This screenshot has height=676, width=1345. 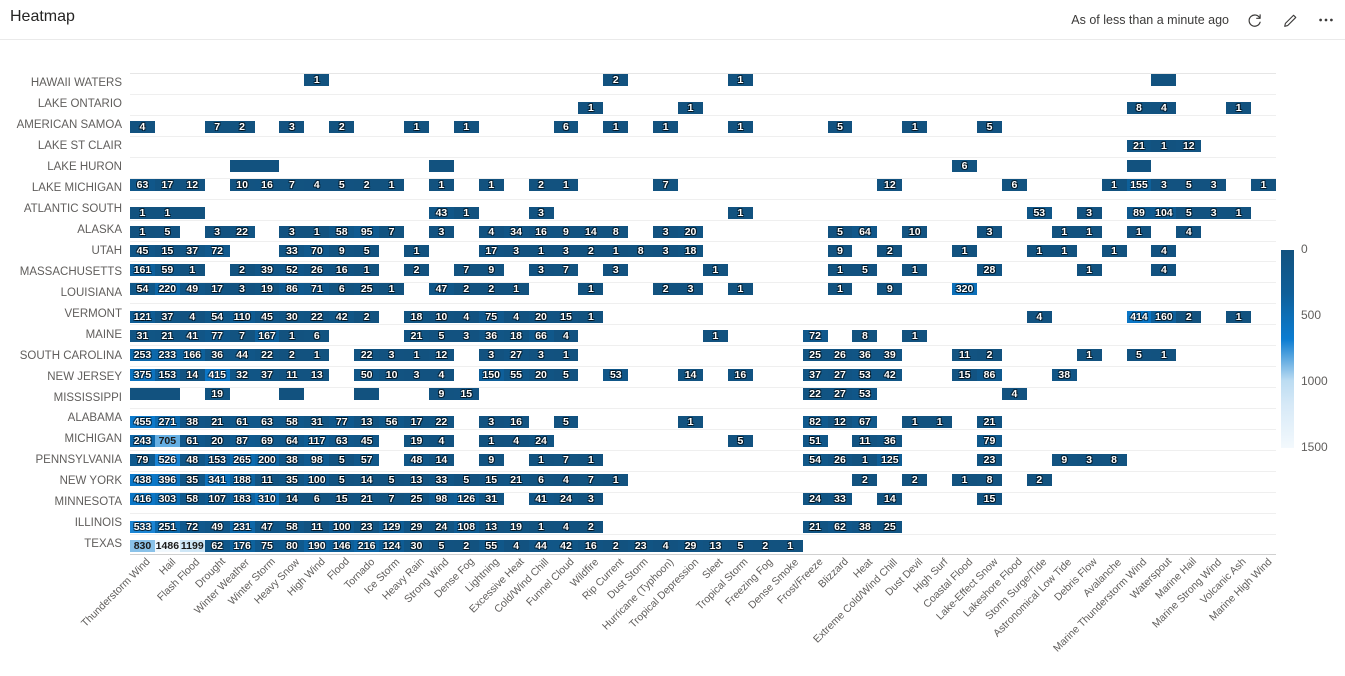 What do you see at coordinates (890, 459) in the screenshot?
I see `heatmap-cell: 125` at bounding box center [890, 459].